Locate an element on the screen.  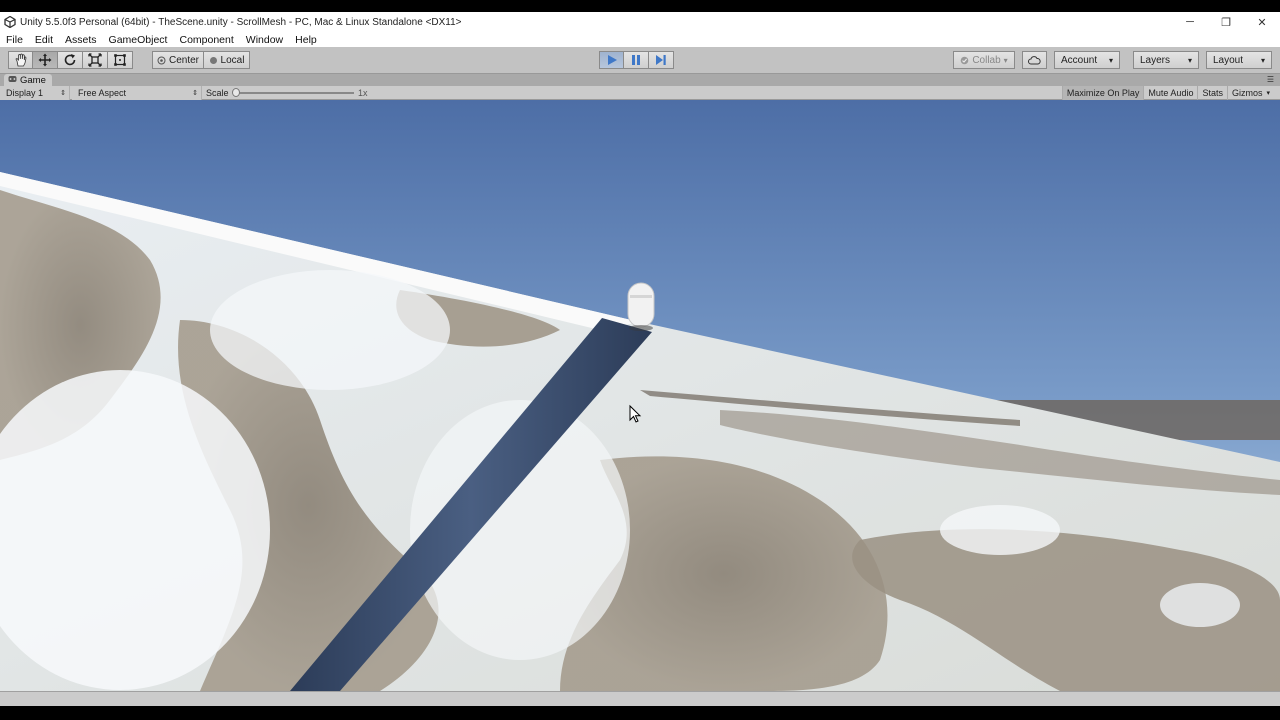
move-tool-button is located at coordinates (45, 60).